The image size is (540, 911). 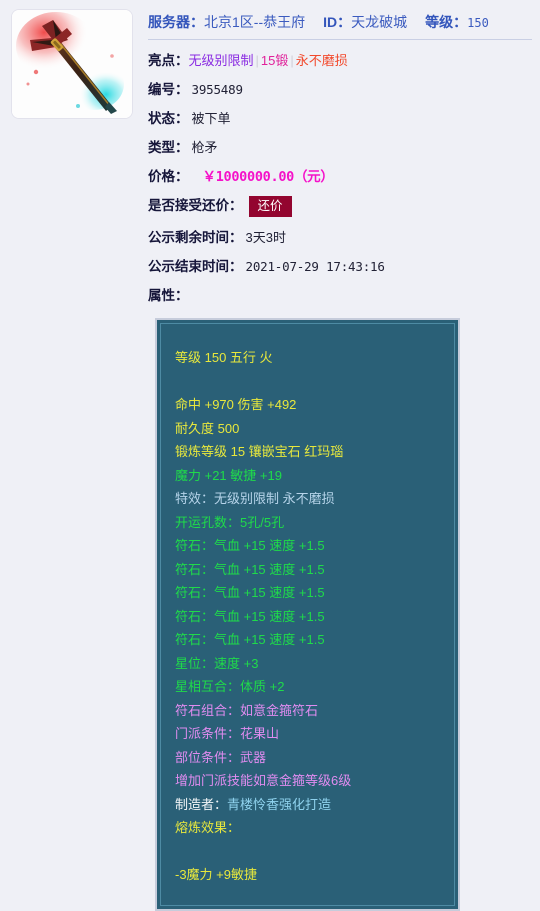 What do you see at coordinates (315, 267) in the screenshot?
I see `end-time-value: 2021-07-29 17:43:16` at bounding box center [315, 267].